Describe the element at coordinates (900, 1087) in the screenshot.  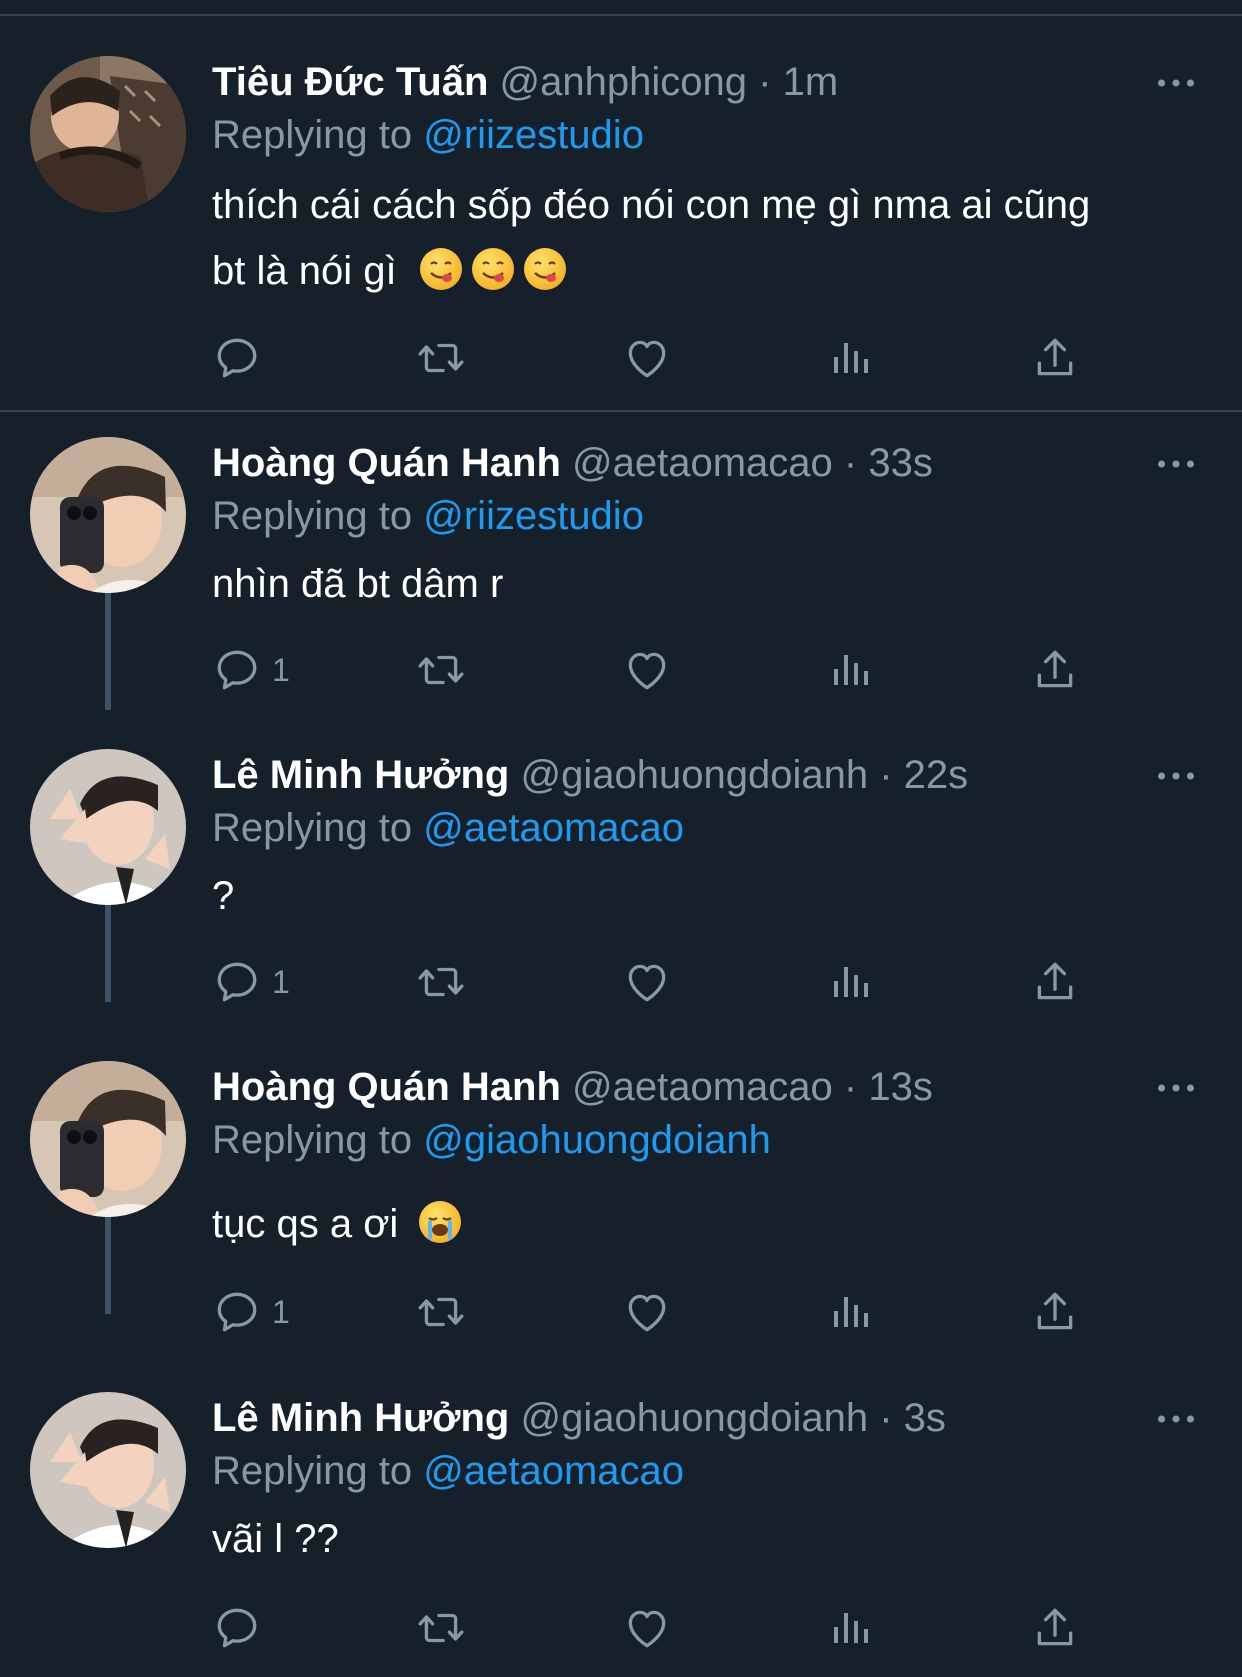
I see `timestamp: 13s` at that location.